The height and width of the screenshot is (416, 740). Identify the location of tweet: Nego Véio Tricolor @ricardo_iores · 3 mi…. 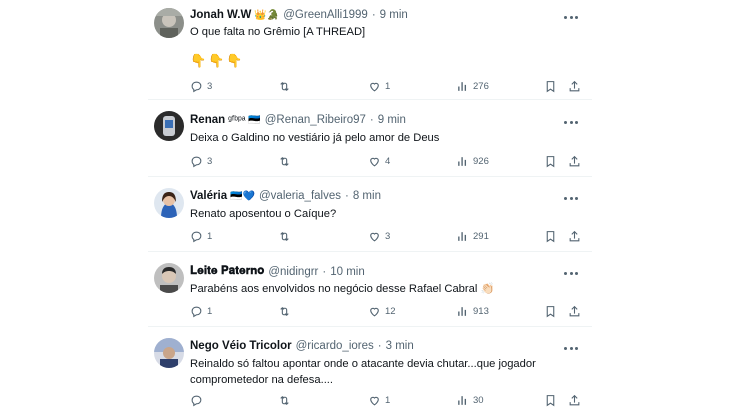
(370, 372).